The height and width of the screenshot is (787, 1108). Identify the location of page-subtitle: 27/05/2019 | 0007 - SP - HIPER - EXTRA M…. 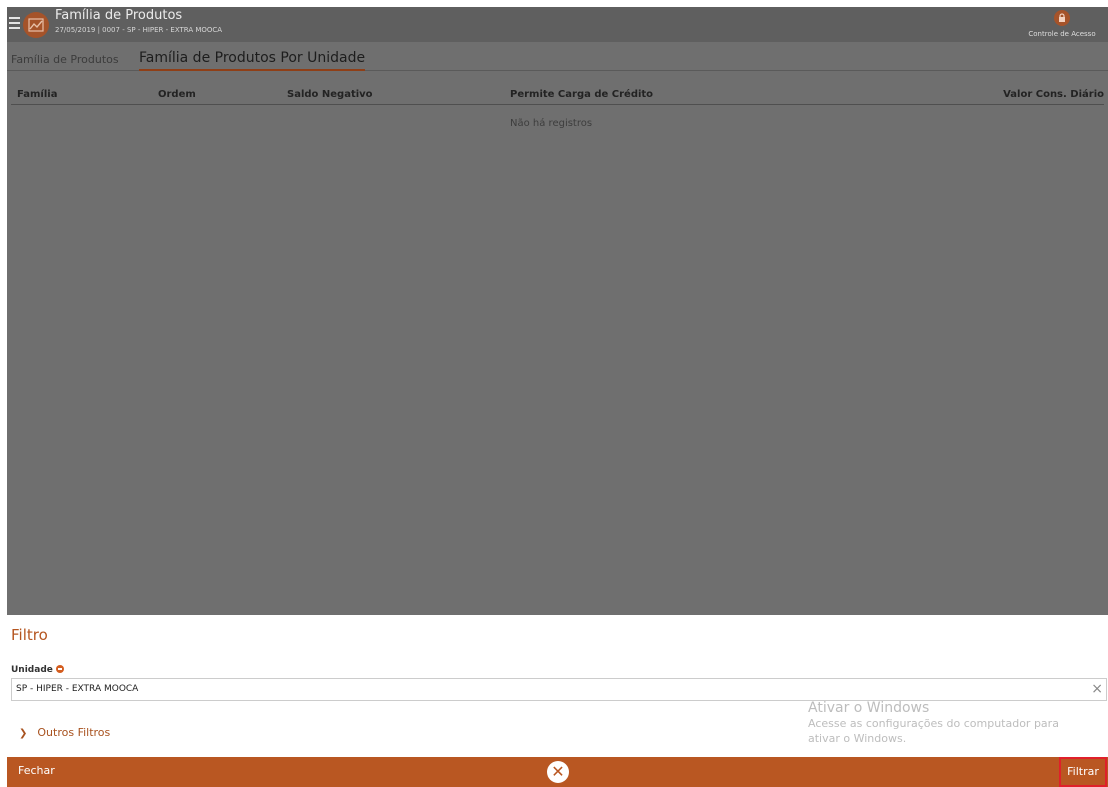
(139, 30).